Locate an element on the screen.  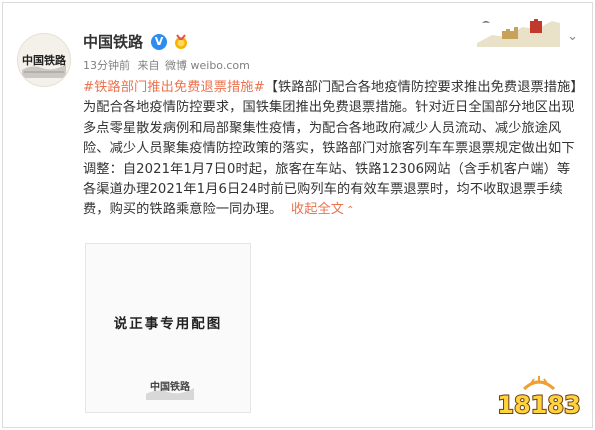
verified-badge-icon: V is located at coordinates (159, 41).